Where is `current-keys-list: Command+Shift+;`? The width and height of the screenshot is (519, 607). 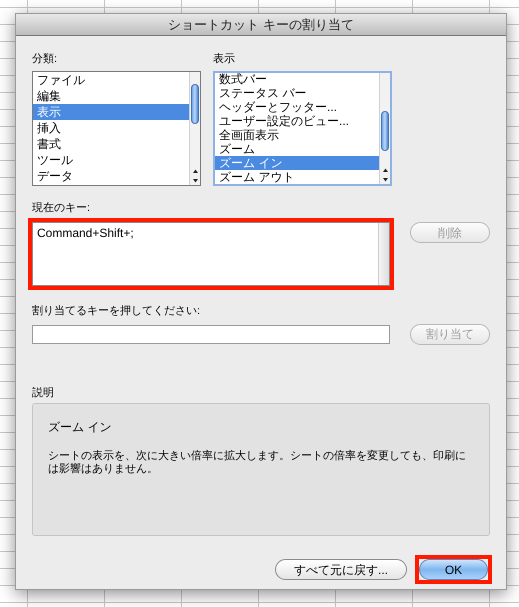
current-keys-list: Command+Shift+; is located at coordinates (211, 254).